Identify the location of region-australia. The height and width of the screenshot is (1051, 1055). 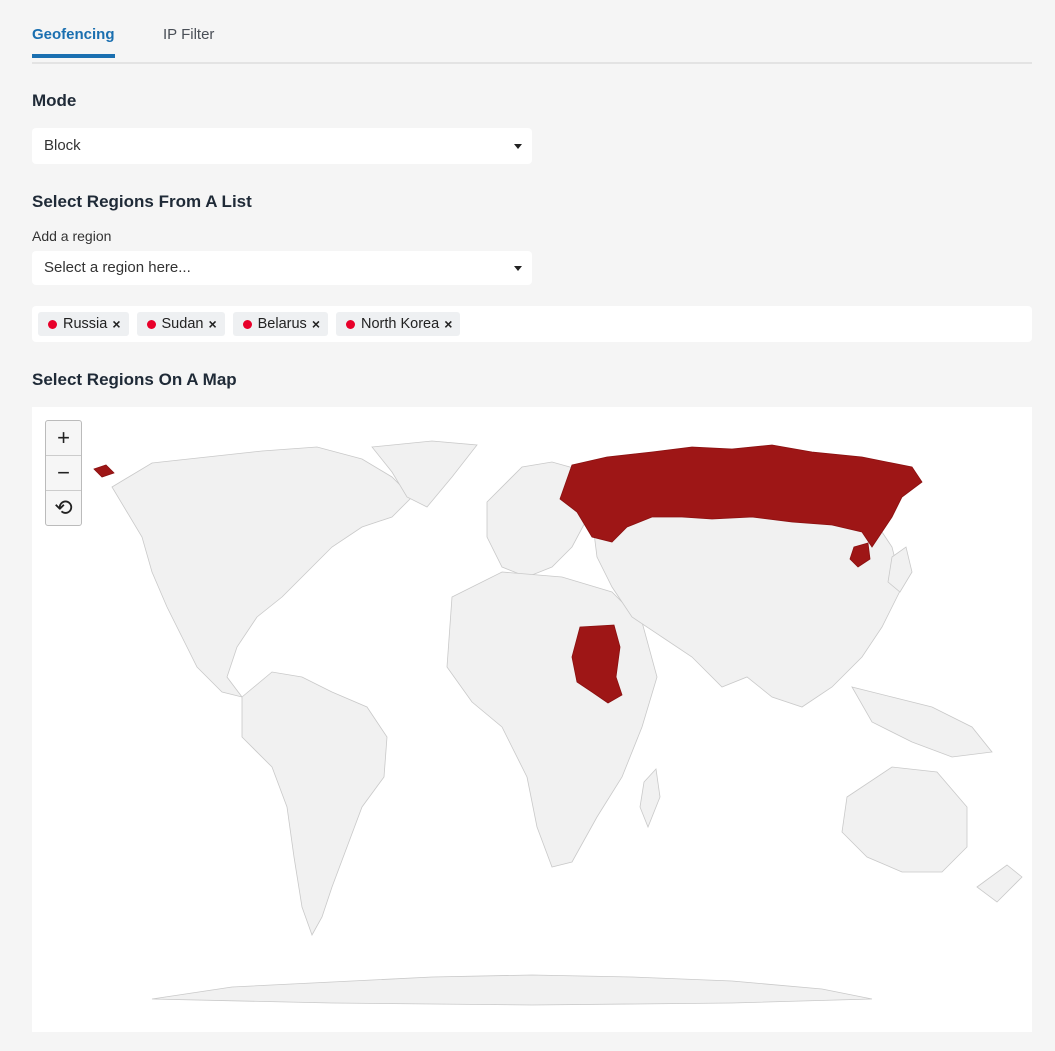
(904, 819).